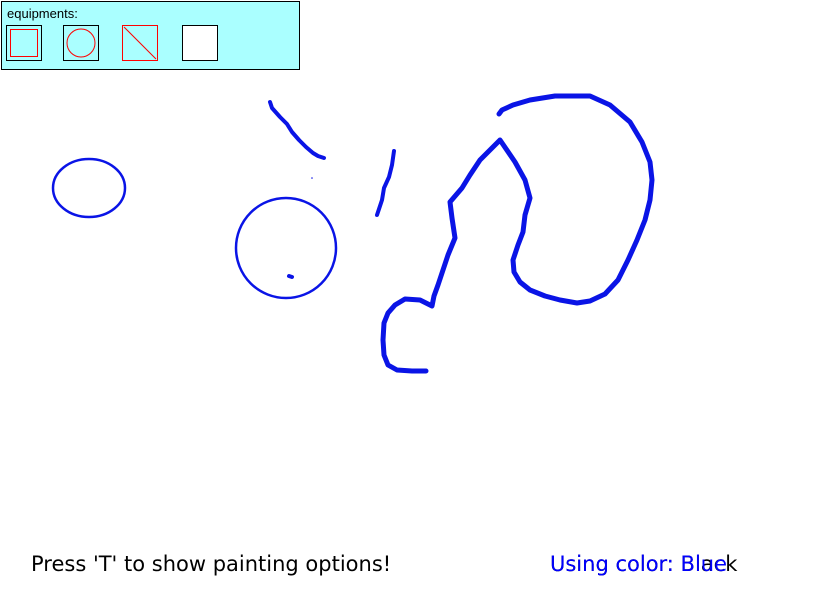 Image resolution: width=820 pixels, height=600 pixels. What do you see at coordinates (42, 13) in the screenshot?
I see `toolbox-title: equipments:` at bounding box center [42, 13].